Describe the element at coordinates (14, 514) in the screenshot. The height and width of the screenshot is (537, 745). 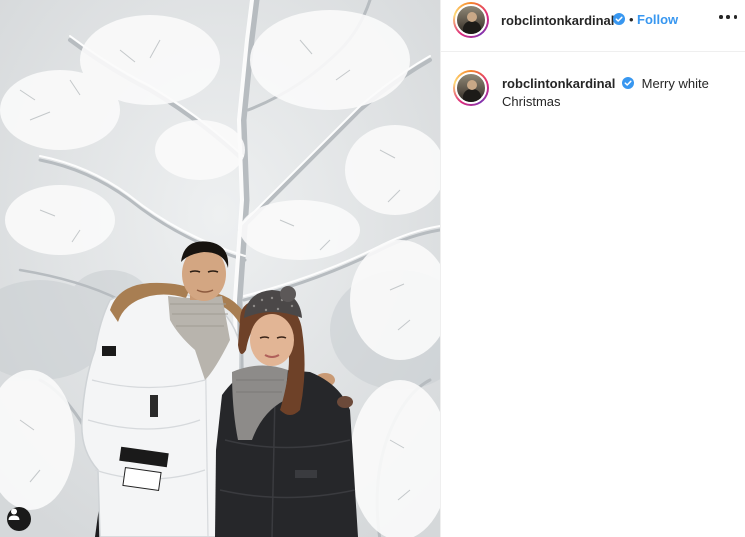
I see `user-tag-icon` at that location.